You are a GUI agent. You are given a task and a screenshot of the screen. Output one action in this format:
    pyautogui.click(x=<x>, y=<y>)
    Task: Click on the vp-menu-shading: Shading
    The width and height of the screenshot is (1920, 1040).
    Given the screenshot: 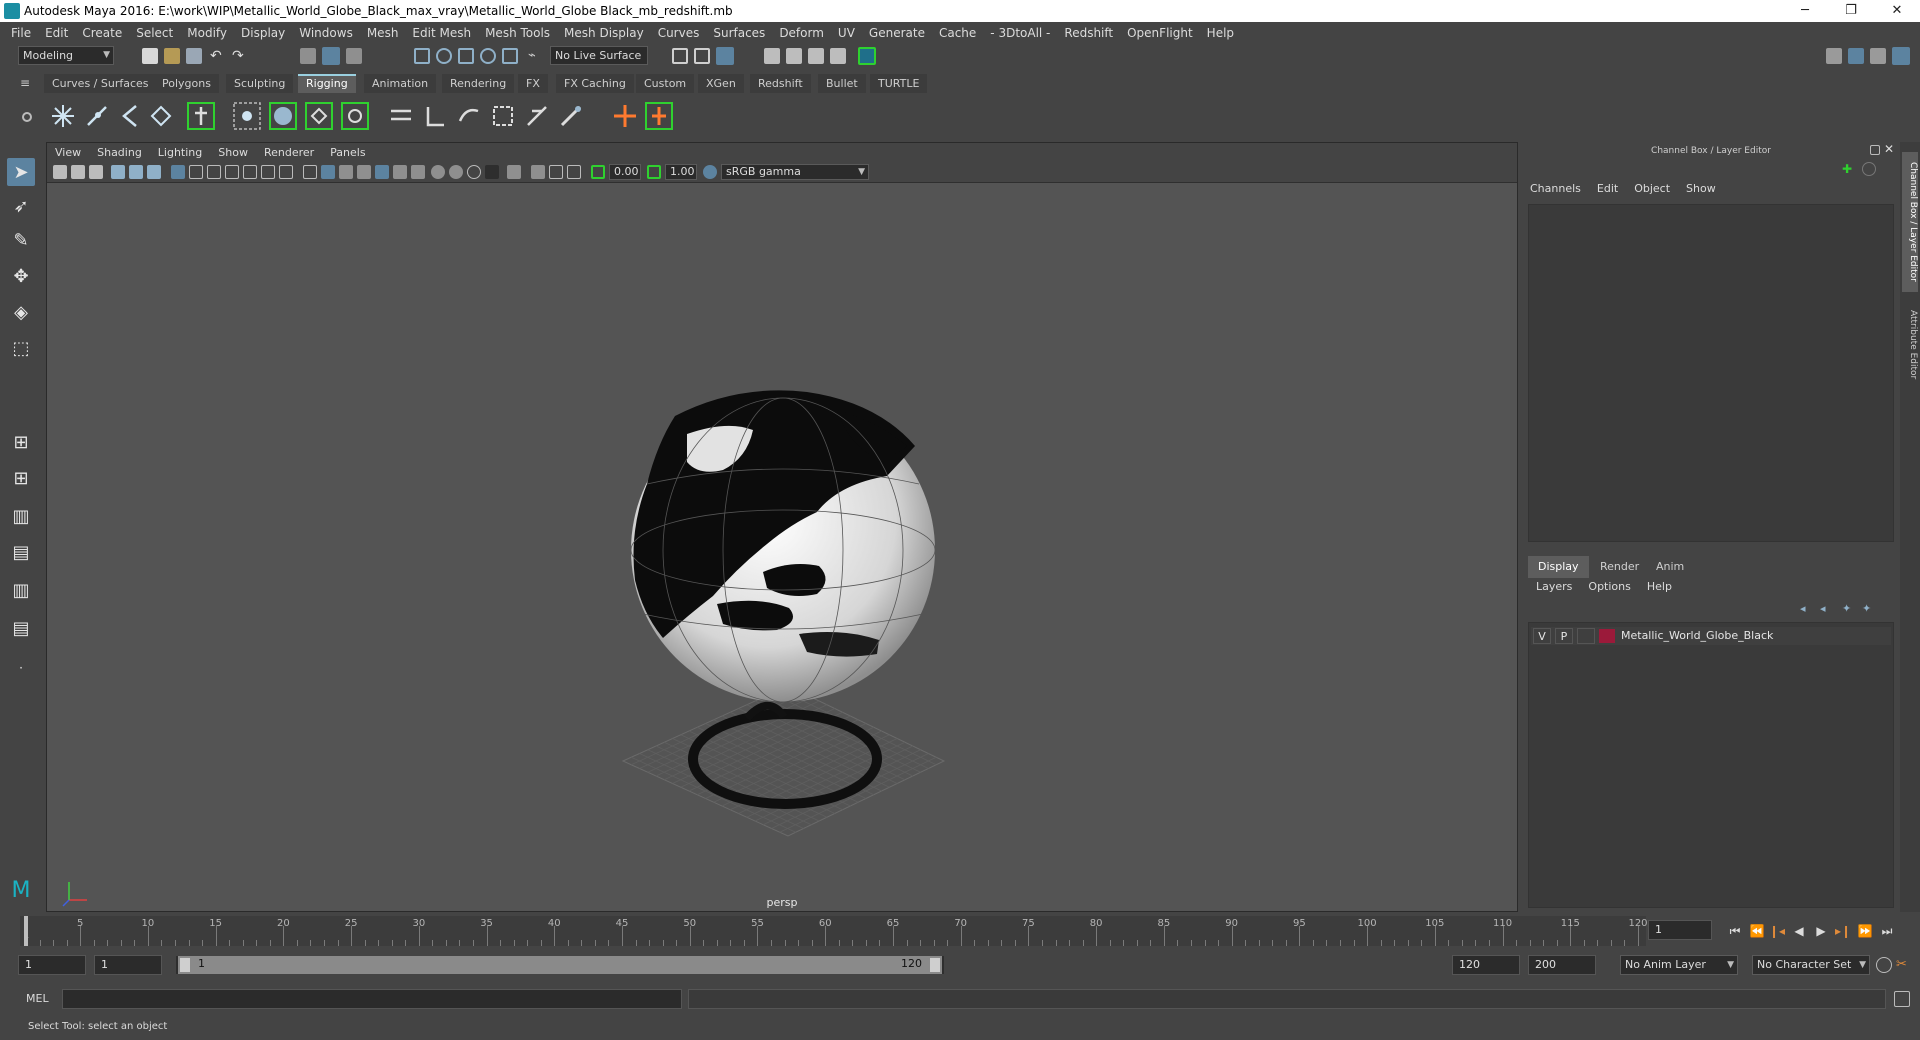 What is the action you would take?
    pyautogui.click(x=119, y=152)
    